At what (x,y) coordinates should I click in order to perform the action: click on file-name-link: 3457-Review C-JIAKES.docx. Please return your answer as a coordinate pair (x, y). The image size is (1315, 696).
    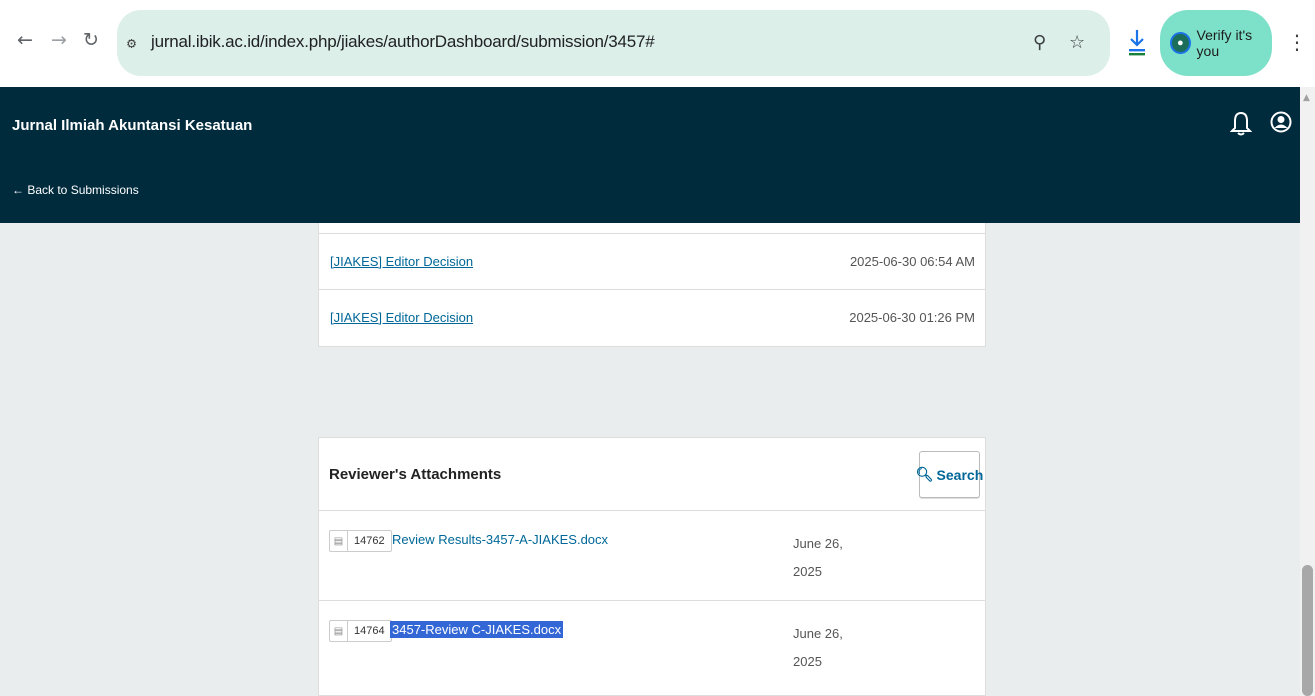
    Looking at the image, I should click on (477, 629).